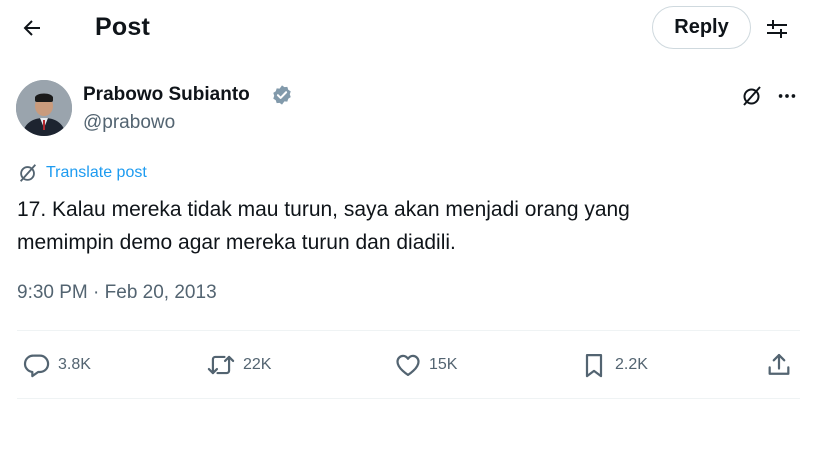 This screenshot has height=466, width=830. What do you see at coordinates (37, 365) in the screenshot?
I see `reply-icon` at bounding box center [37, 365].